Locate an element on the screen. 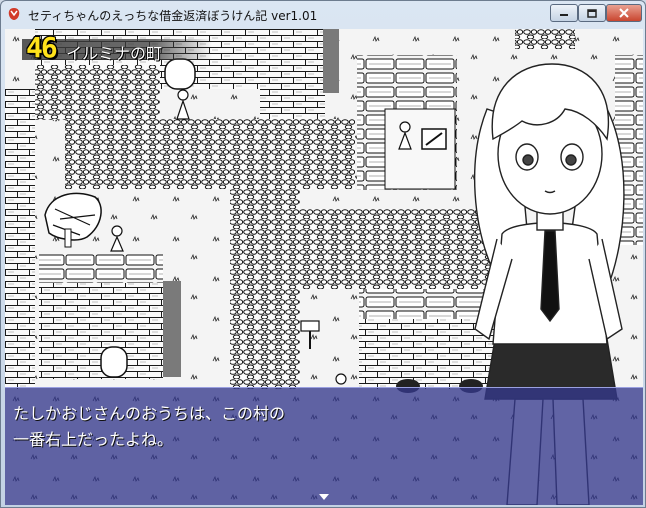 Image resolution: width=646 pixels, height=508 pixels. message-line-1: たしかおじさんのおうちは、この村の is located at coordinates (149, 413).